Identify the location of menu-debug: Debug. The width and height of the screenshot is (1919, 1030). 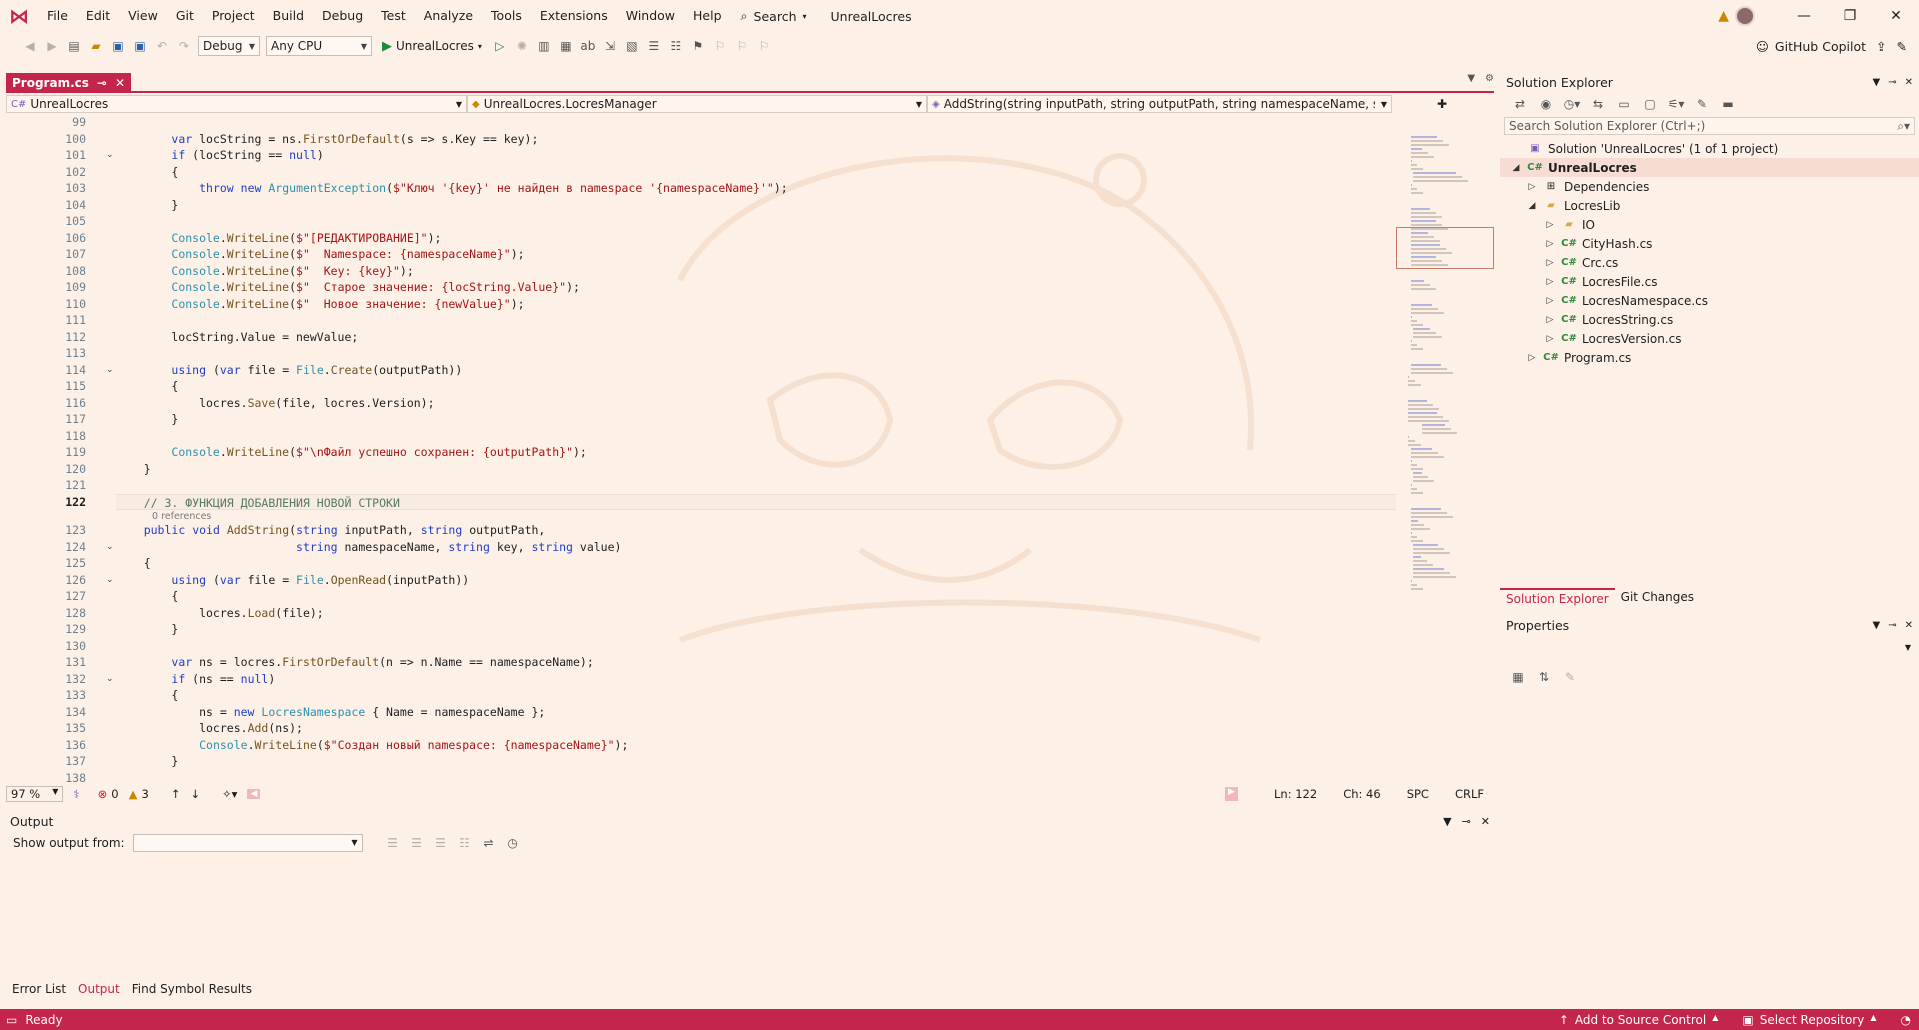
(342, 16).